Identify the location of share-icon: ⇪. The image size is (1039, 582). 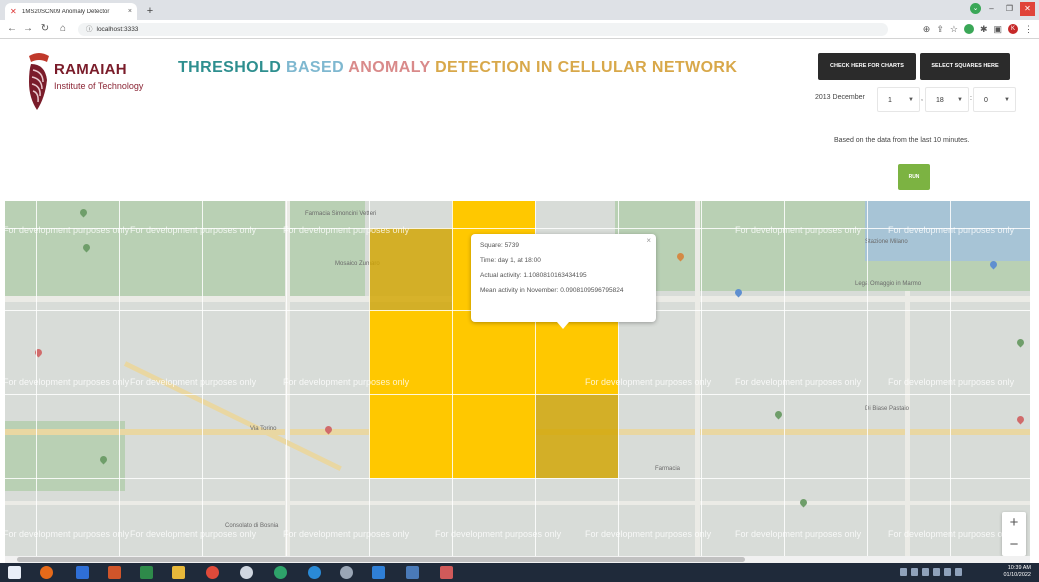
(940, 29).